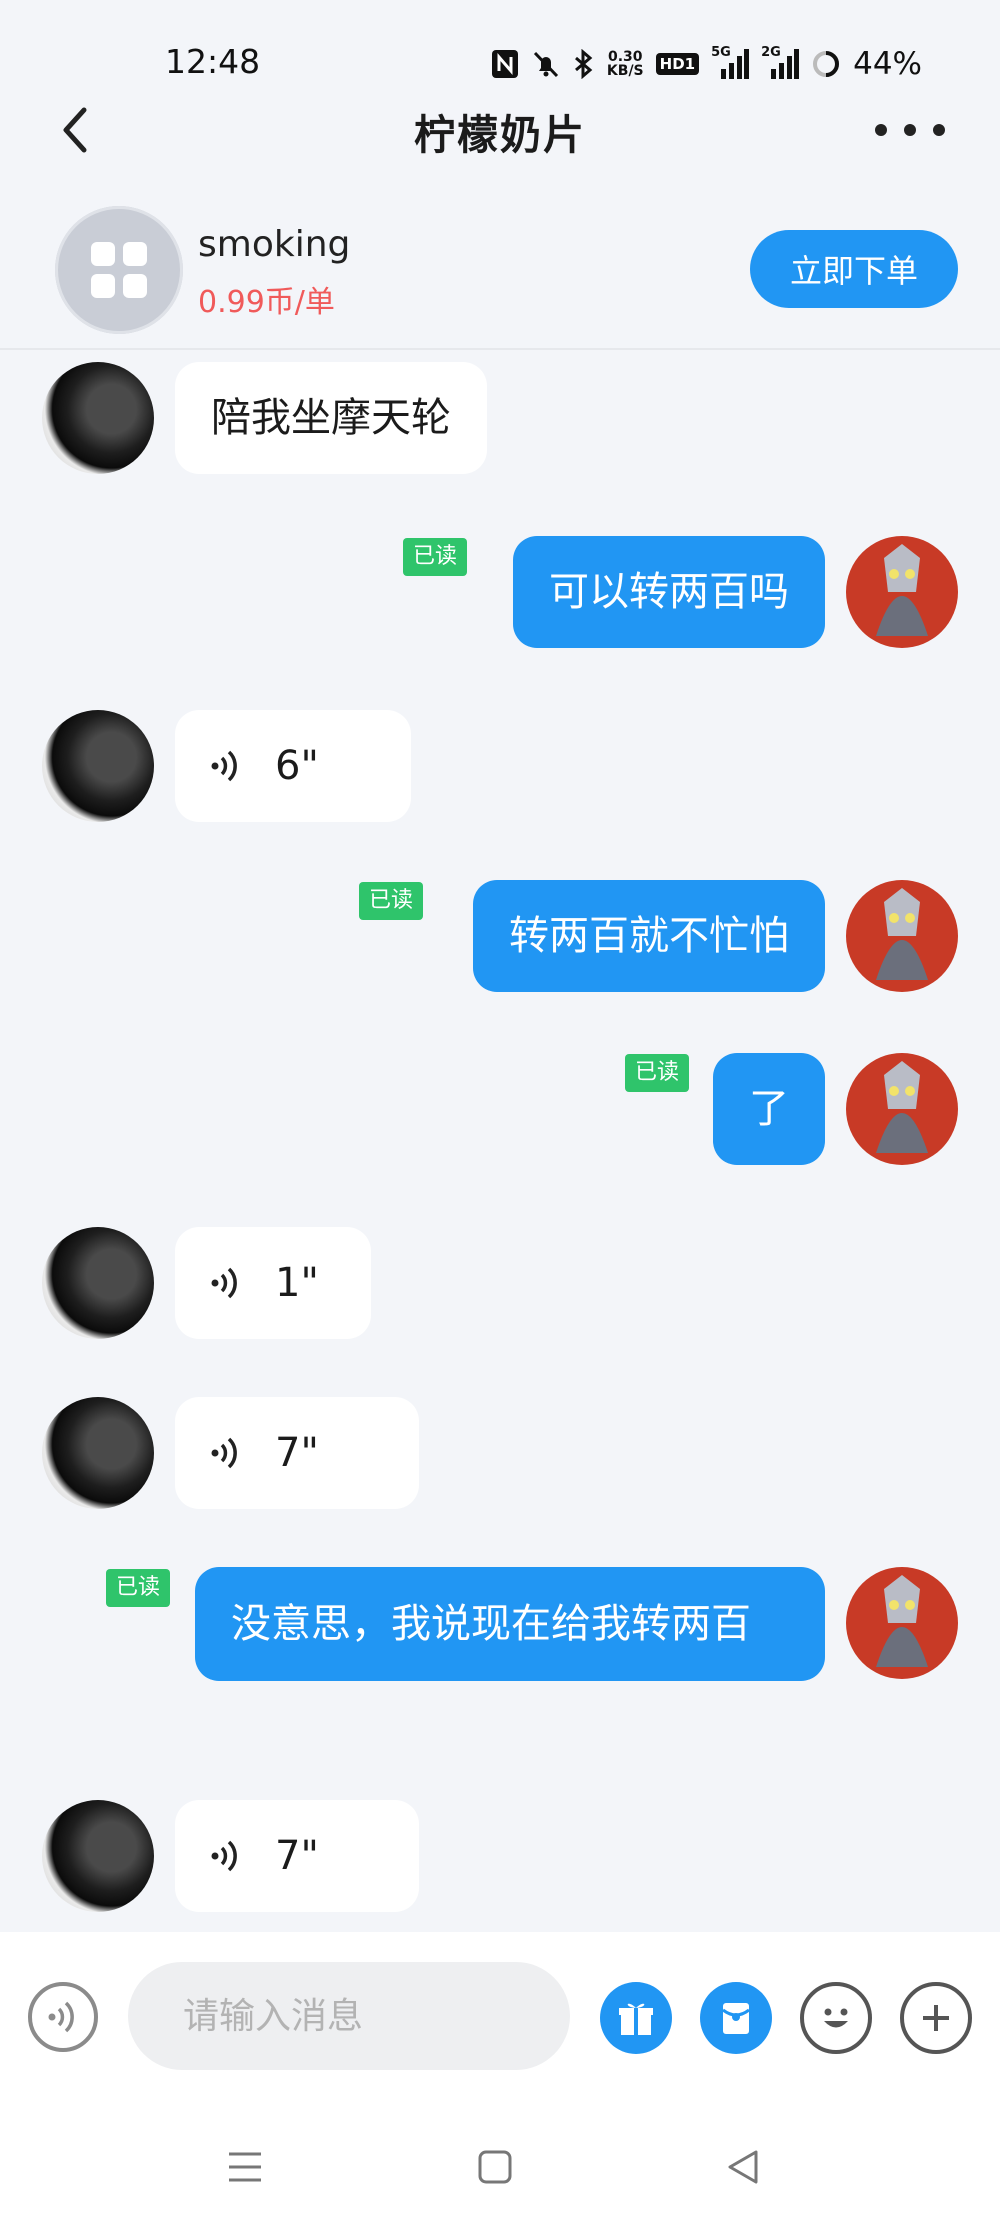 The width and height of the screenshot is (1000, 2222). What do you see at coordinates (826, 64) in the screenshot?
I see `battery-icon` at bounding box center [826, 64].